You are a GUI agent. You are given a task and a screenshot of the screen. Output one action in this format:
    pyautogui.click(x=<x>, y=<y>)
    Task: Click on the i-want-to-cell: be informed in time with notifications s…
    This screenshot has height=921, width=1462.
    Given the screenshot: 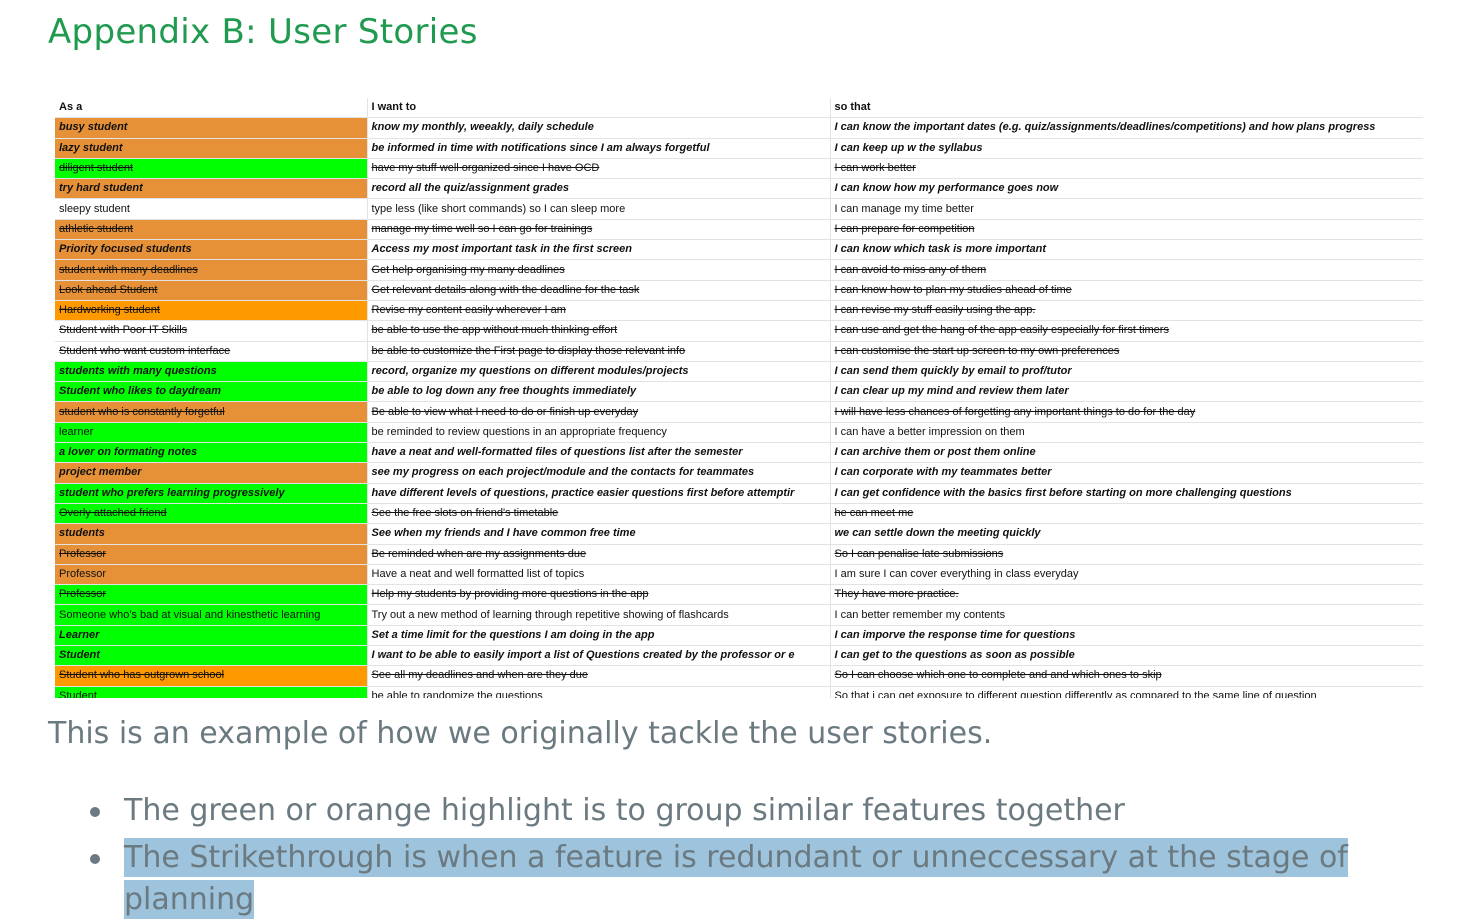 What is the action you would take?
    pyautogui.click(x=599, y=148)
    